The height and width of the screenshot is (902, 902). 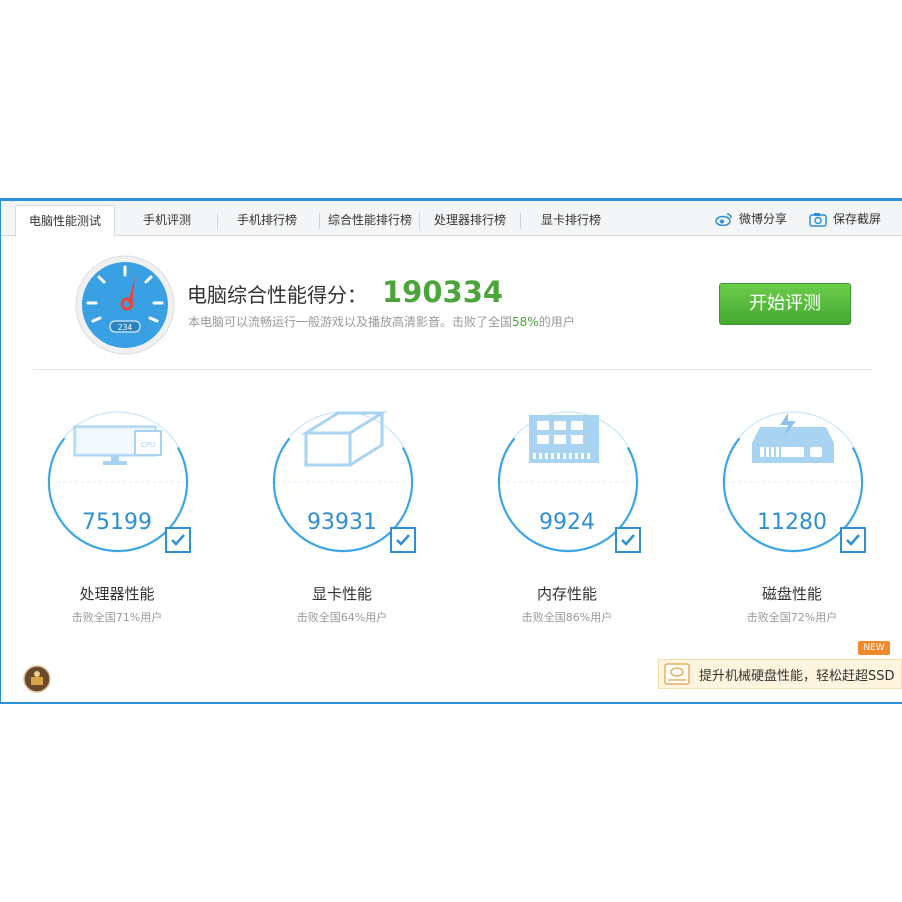 I want to click on new-badge: NEW, so click(x=874, y=648).